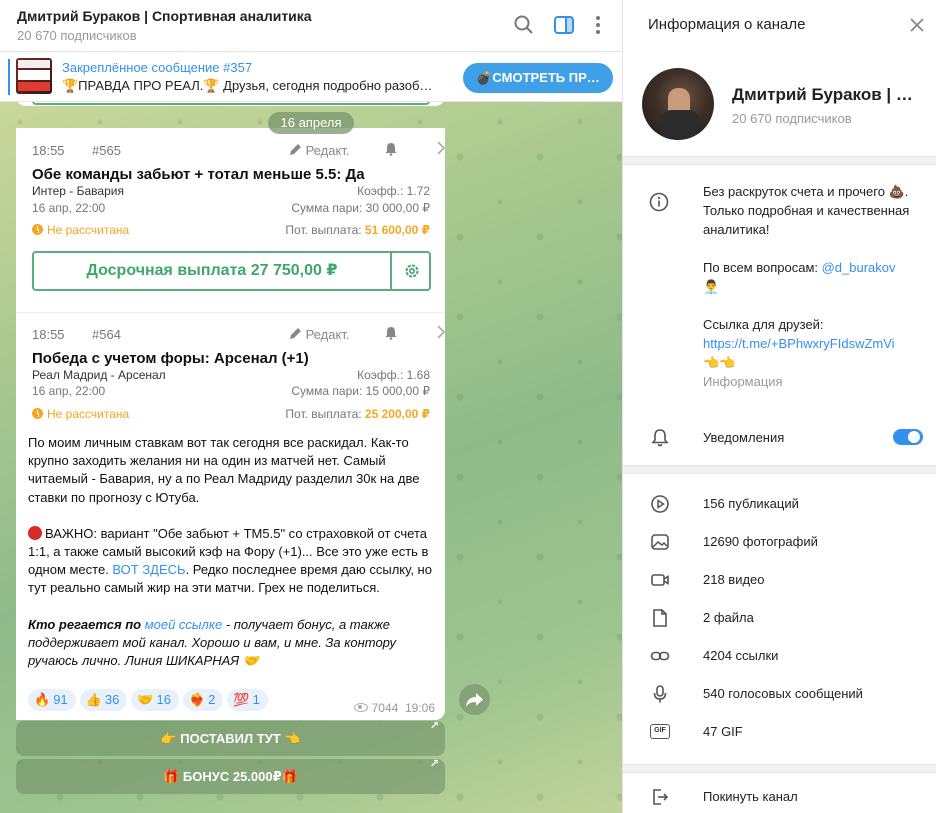  What do you see at coordinates (311, 123) in the screenshot?
I see `date-separator: 16 апреля` at bounding box center [311, 123].